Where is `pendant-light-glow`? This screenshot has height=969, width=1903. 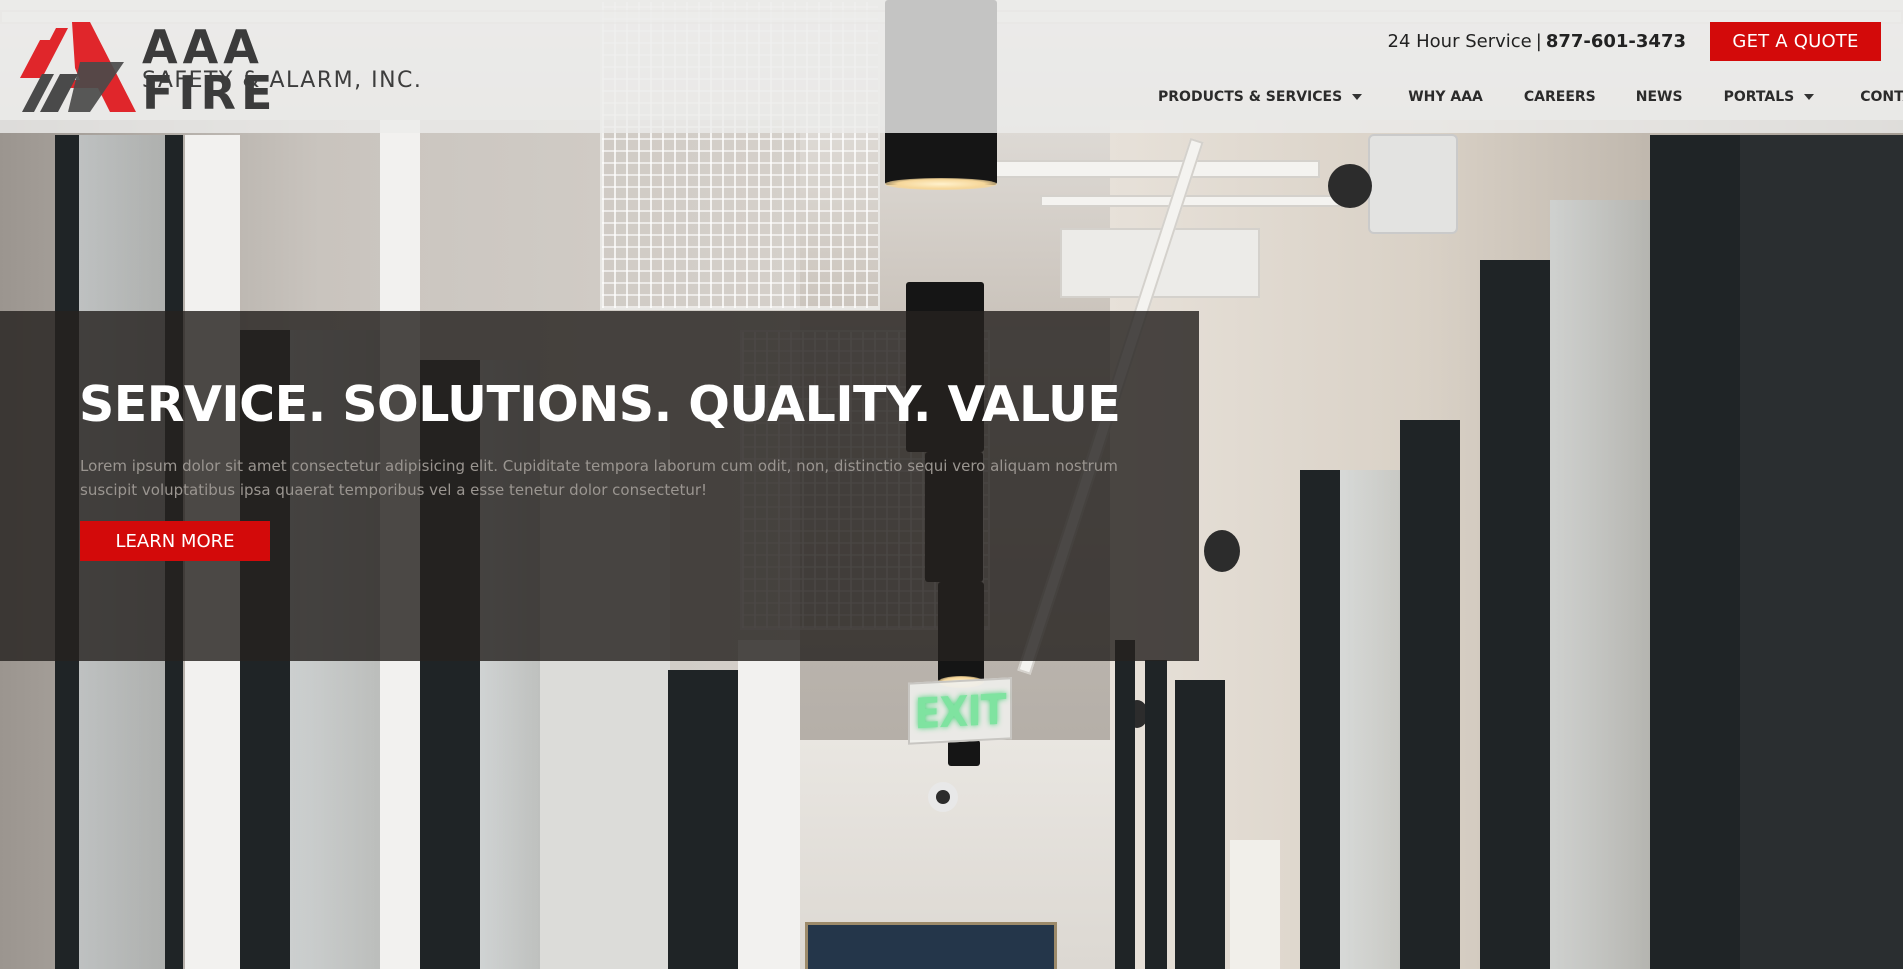 pendant-light-glow is located at coordinates (941, 184).